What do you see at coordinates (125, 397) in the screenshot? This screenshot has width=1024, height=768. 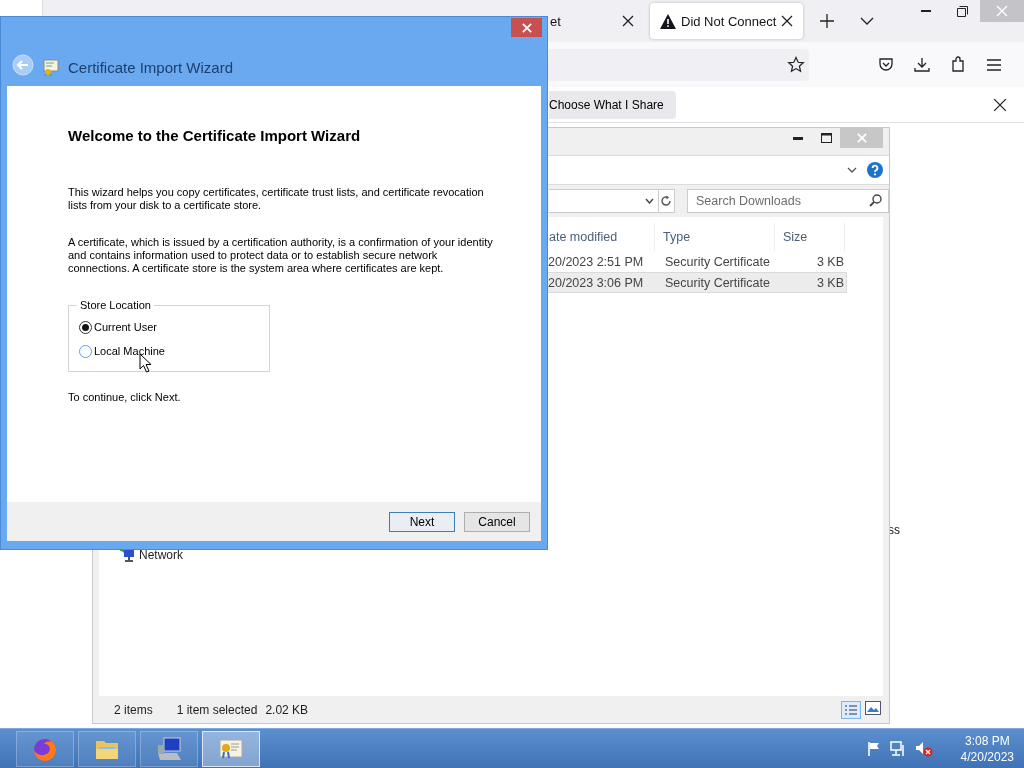 I see `hint-text: To continue, click Next.` at bounding box center [125, 397].